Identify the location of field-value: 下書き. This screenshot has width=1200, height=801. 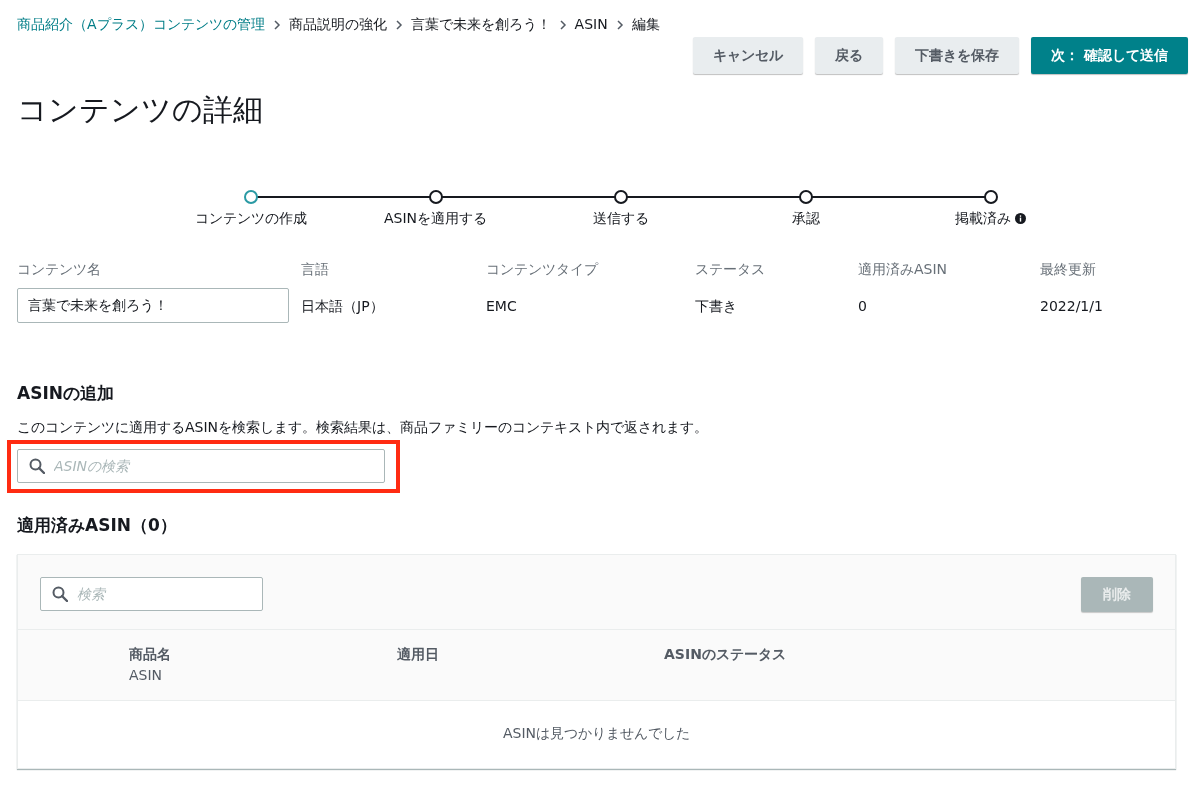
(716, 306).